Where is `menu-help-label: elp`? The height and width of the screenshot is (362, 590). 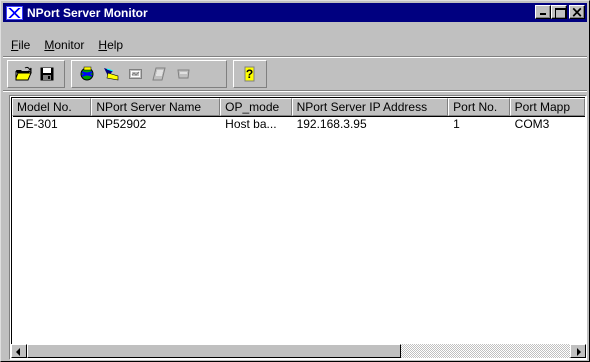
menu-help-label: elp is located at coordinates (115, 44).